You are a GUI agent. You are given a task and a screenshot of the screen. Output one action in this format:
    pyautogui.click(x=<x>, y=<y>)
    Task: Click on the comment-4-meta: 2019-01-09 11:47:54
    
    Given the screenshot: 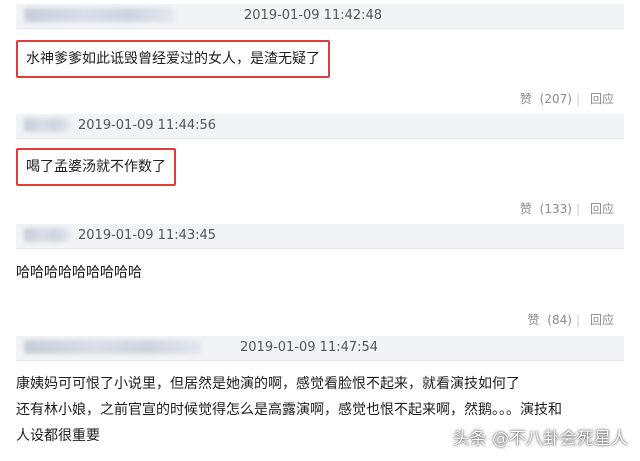 What is the action you would take?
    pyautogui.click(x=320, y=348)
    